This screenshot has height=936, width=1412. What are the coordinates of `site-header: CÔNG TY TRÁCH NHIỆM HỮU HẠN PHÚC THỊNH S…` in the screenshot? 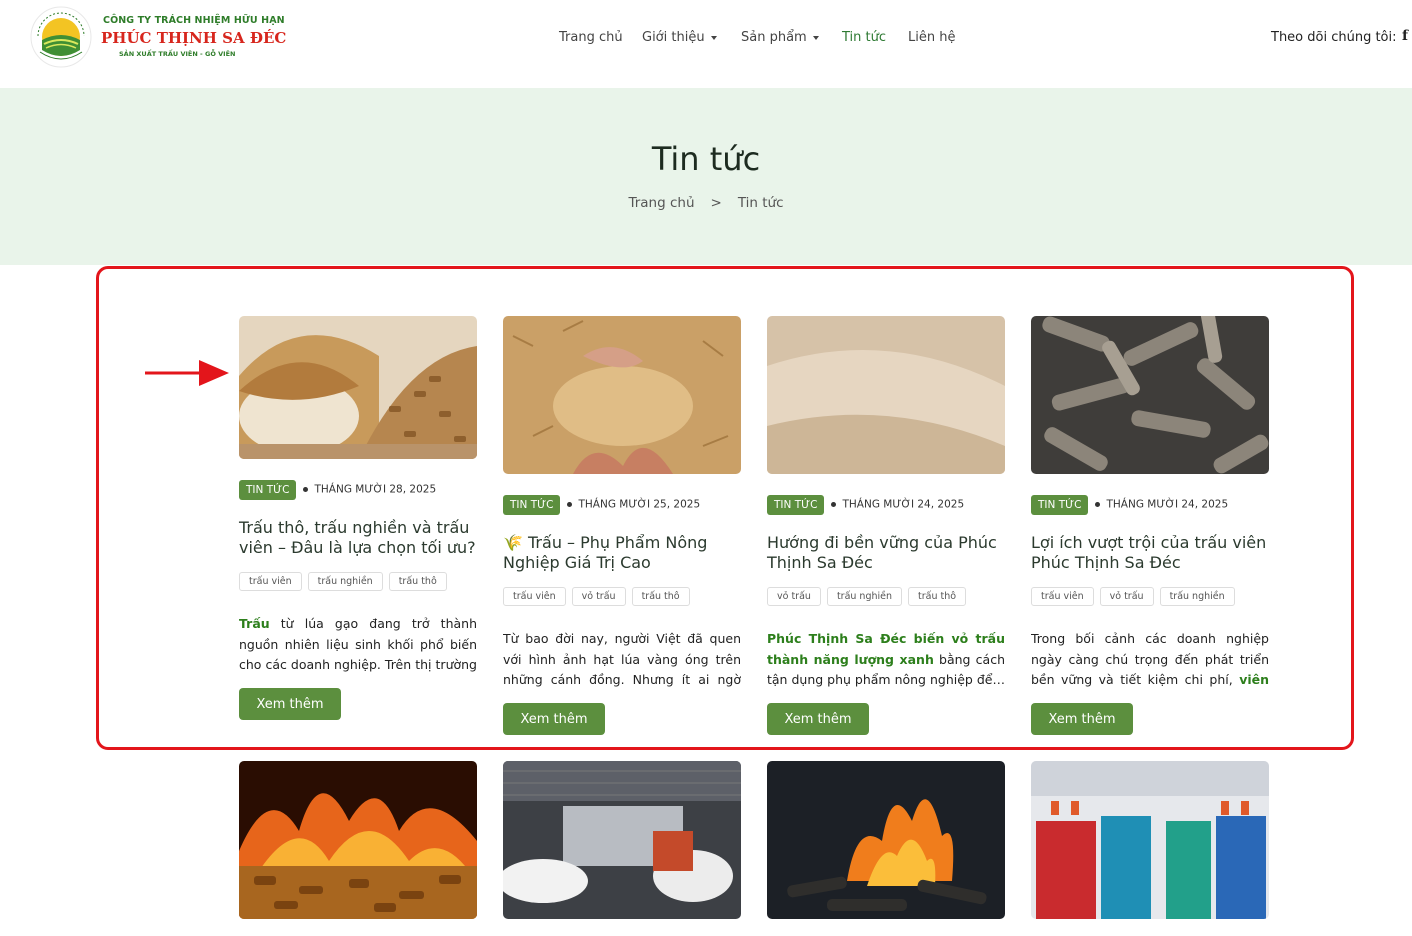 It's located at (706, 44).